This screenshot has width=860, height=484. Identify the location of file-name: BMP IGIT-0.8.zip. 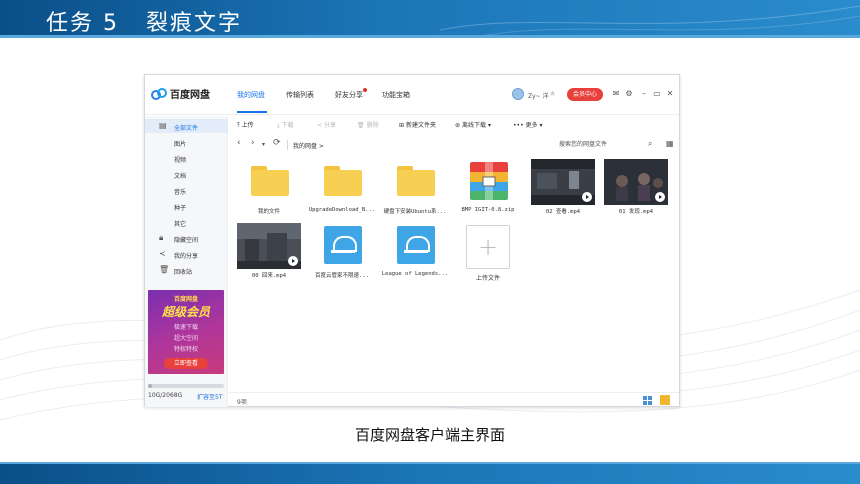
(488, 210).